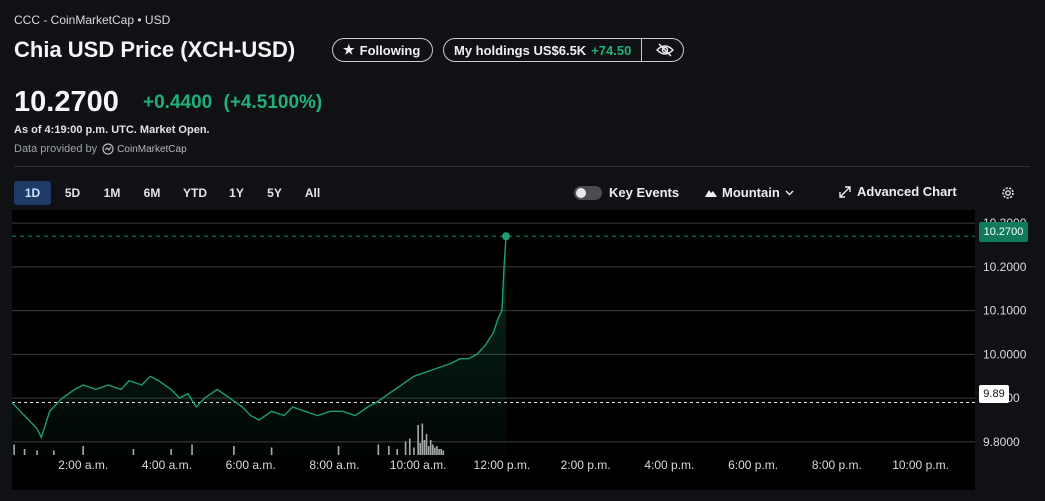  I want to click on x-tick-label: 4:00 a.m., so click(167, 465).